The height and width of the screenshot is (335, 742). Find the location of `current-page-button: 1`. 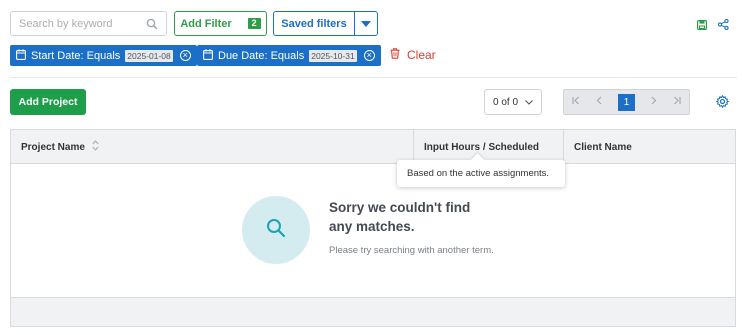

current-page-button: 1 is located at coordinates (626, 102).